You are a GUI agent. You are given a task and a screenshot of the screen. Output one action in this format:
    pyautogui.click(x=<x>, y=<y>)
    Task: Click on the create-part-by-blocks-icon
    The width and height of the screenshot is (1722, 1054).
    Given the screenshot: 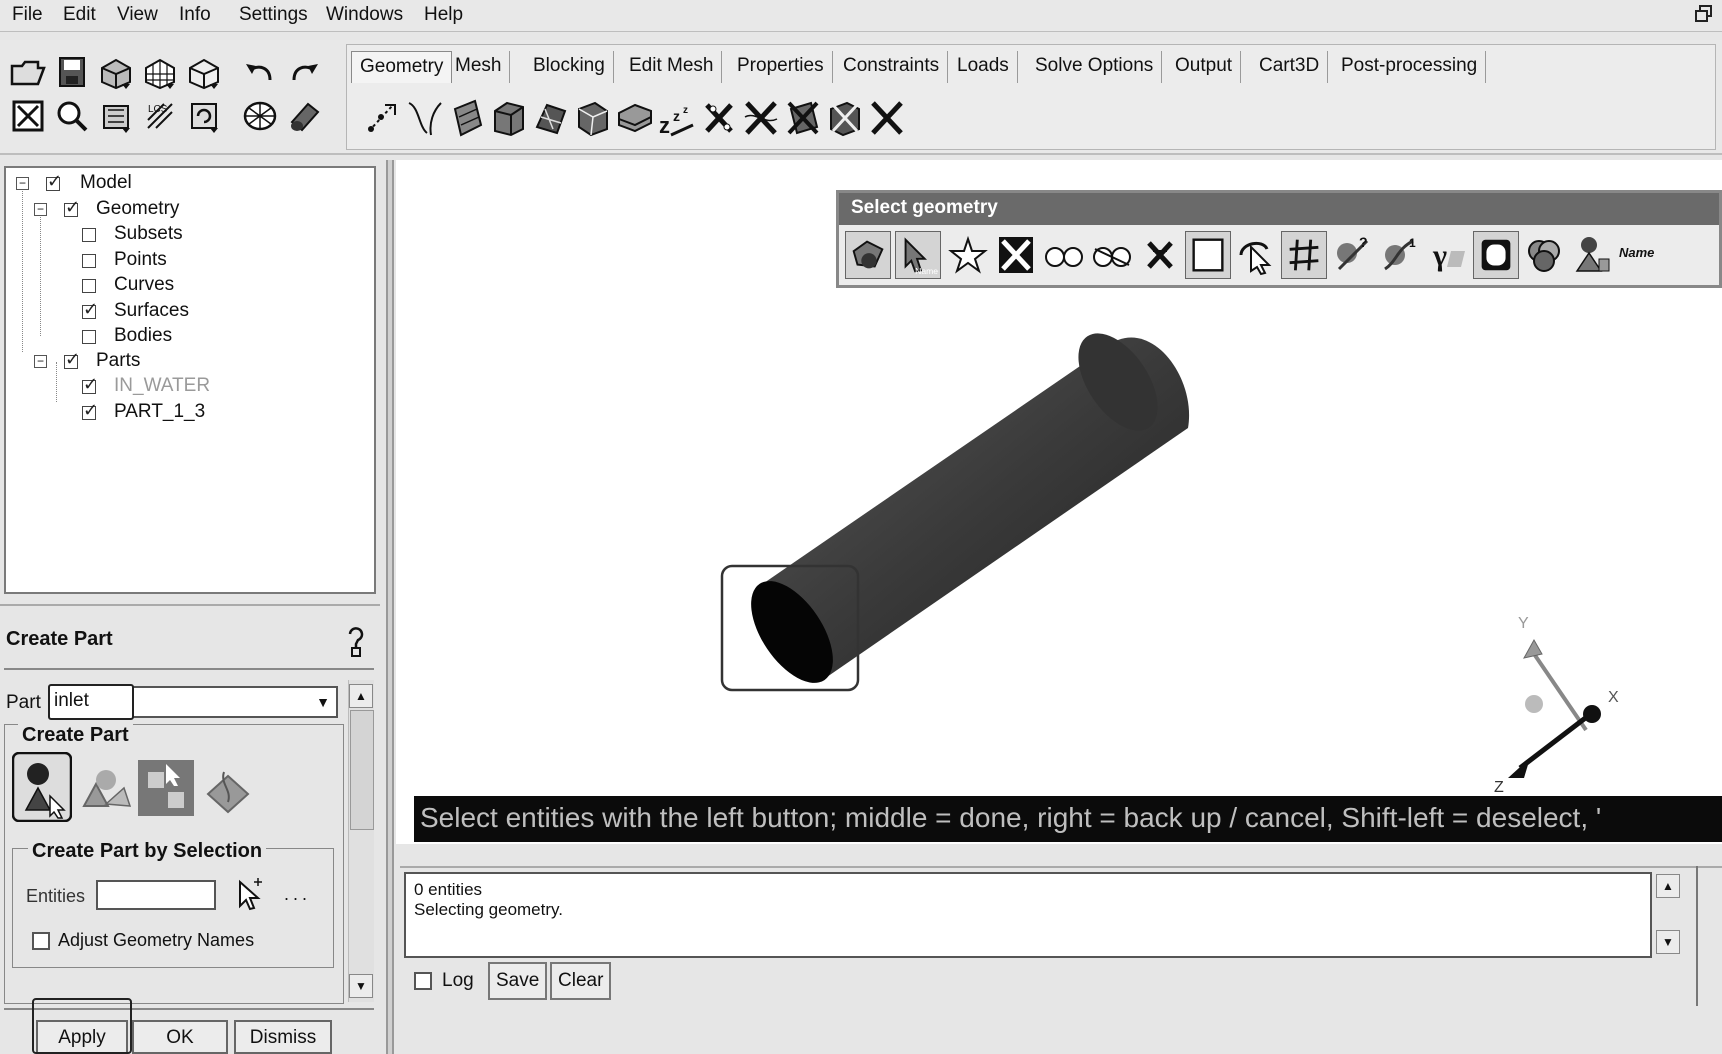 What is the action you would take?
    pyautogui.click(x=166, y=787)
    